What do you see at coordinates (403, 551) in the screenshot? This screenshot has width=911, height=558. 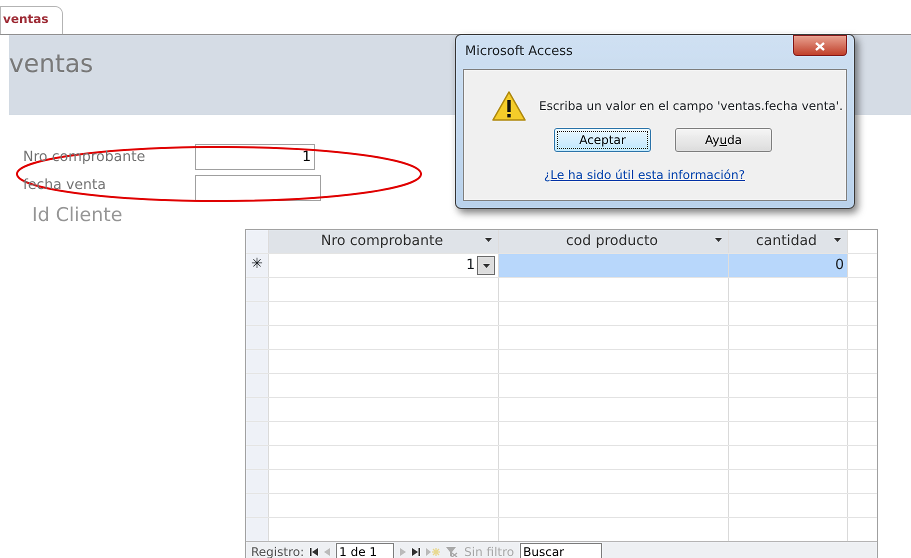 I see `next-icon` at bounding box center [403, 551].